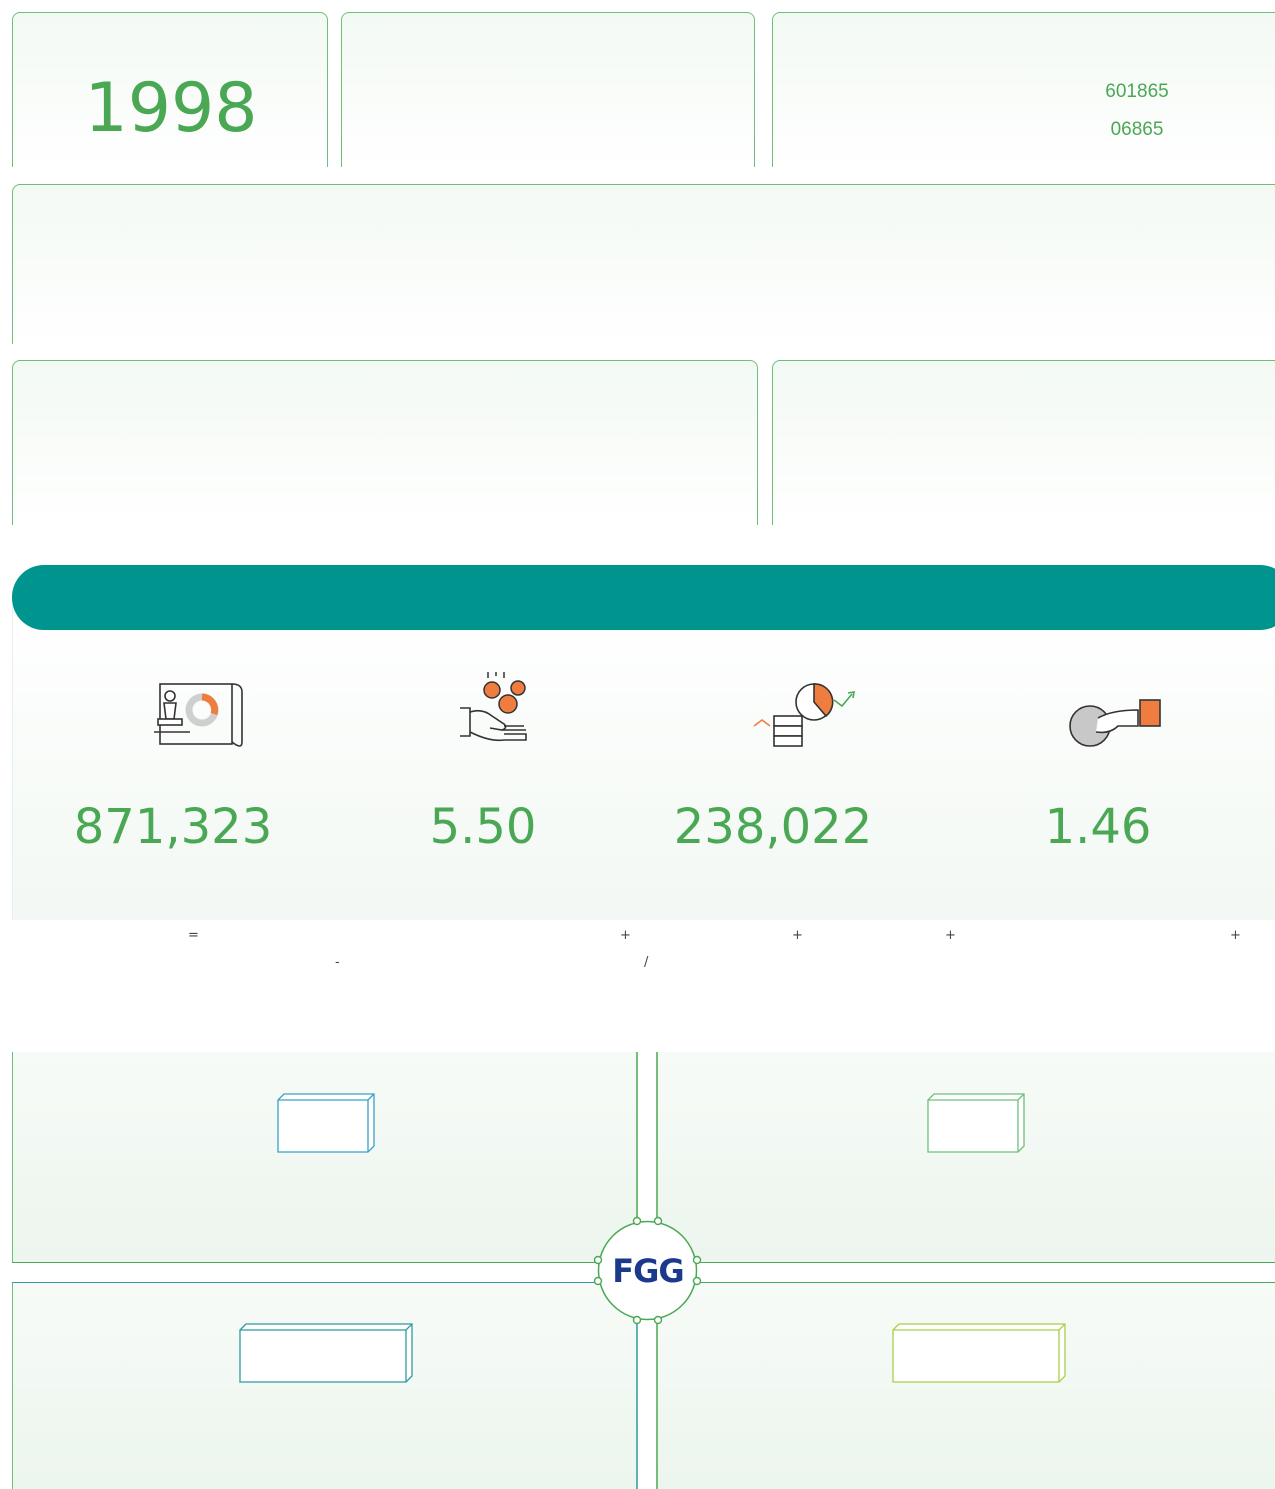 This screenshot has width=1275, height=1489. What do you see at coordinates (1098, 827) in the screenshot?
I see `kpi-value-4: 1.46` at bounding box center [1098, 827].